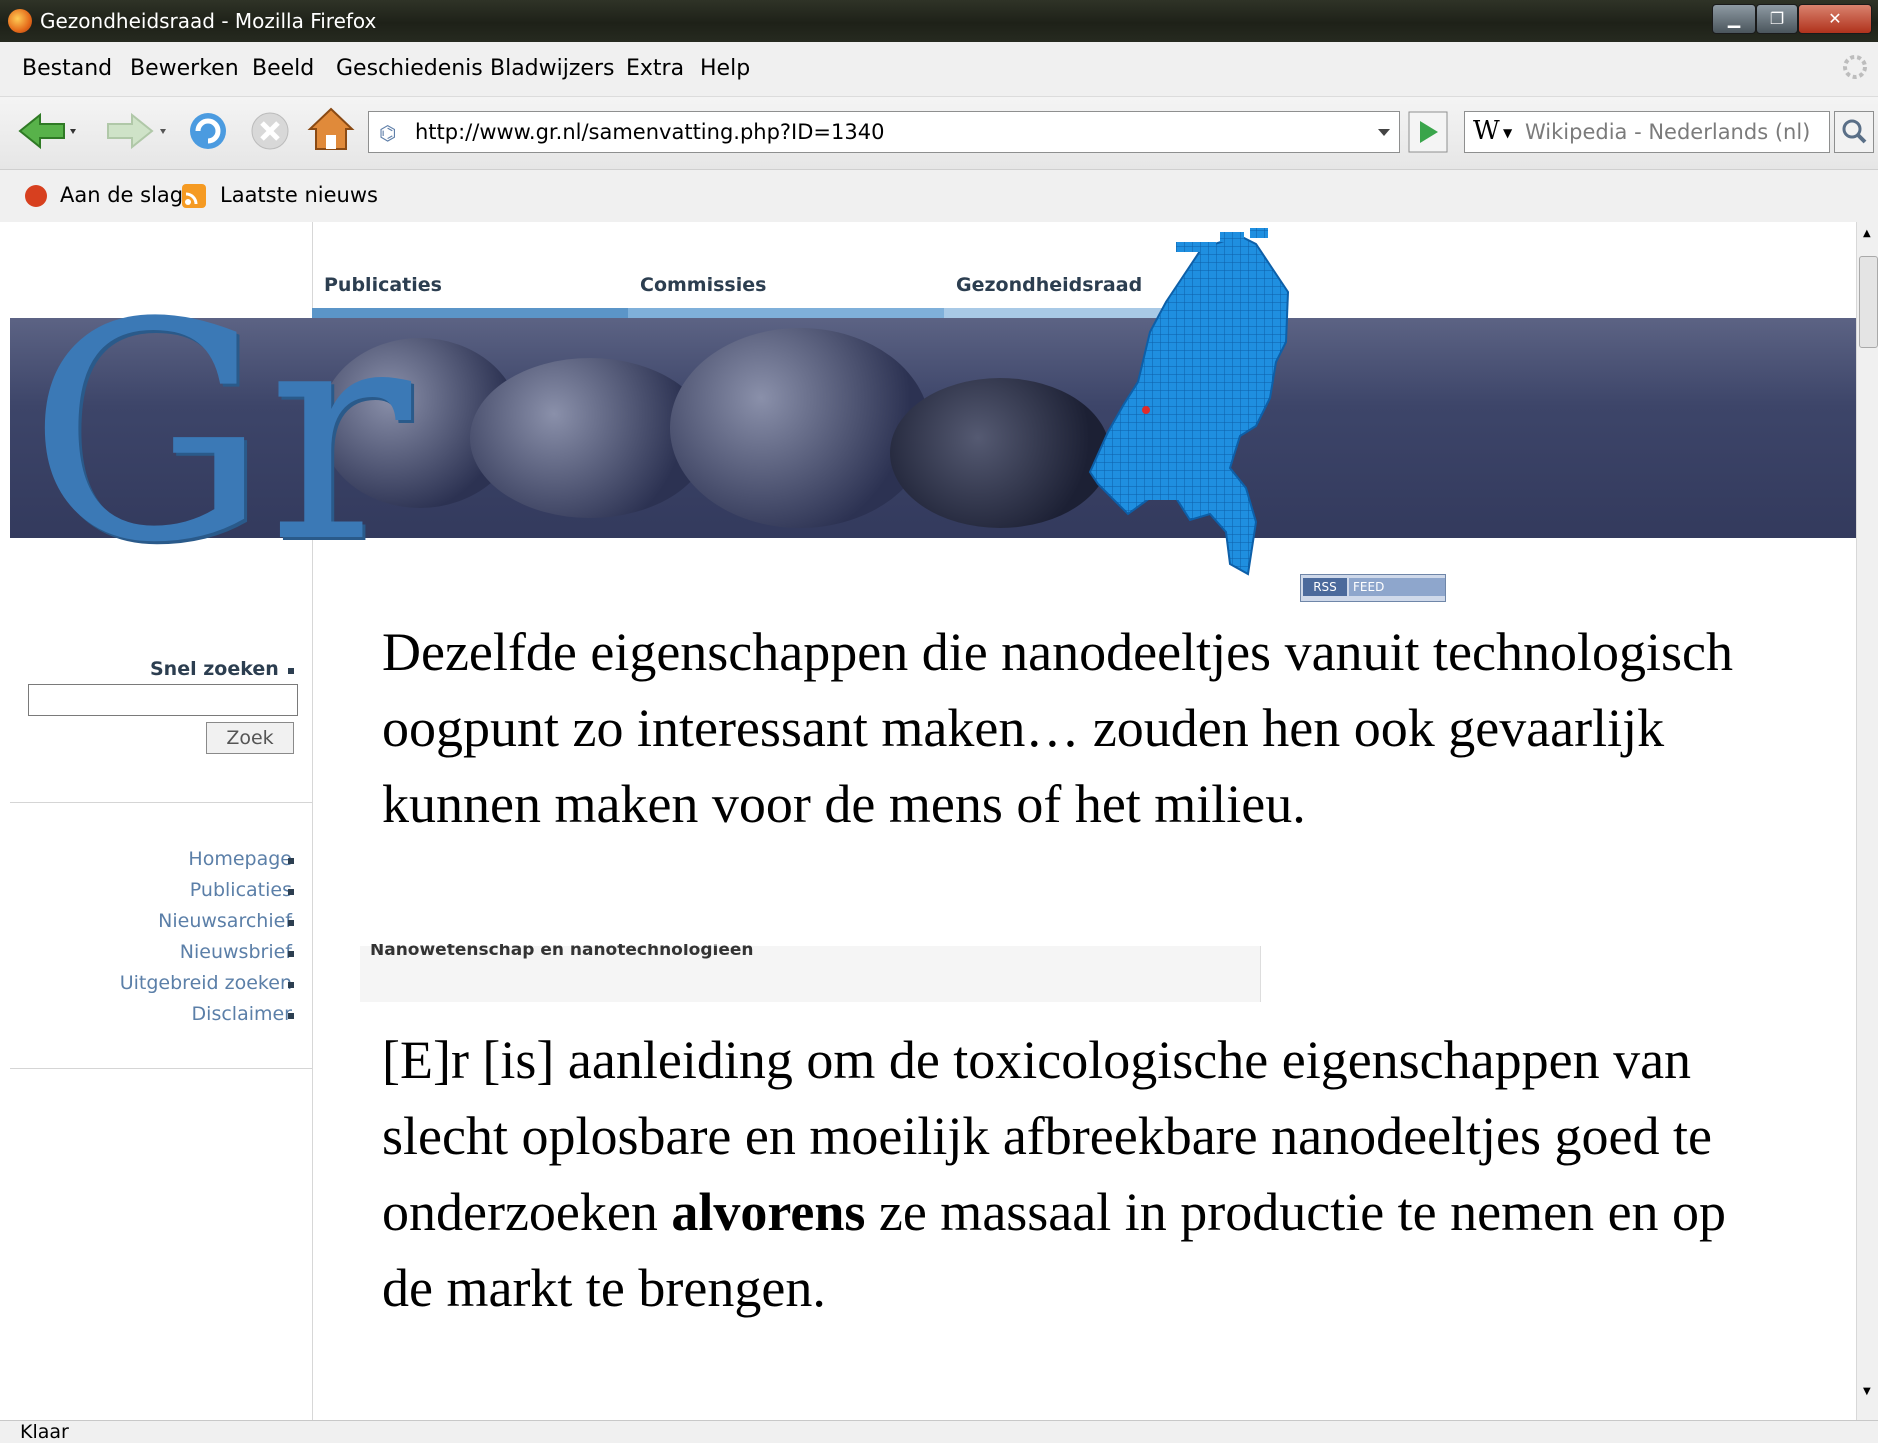  I want to click on page-favicon-icon: ⌬, so click(388, 133).